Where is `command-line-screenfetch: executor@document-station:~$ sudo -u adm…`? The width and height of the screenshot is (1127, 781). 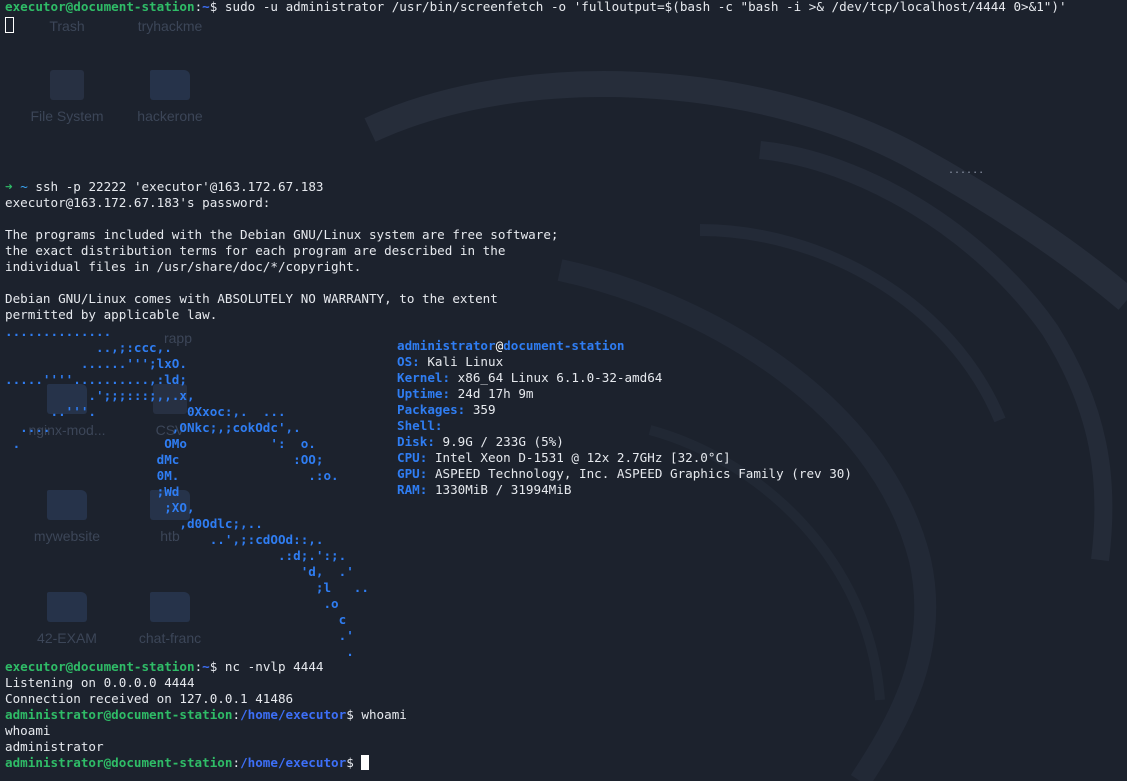
command-line-screenfetch: executor@document-station:~$ sudo -u adm… is located at coordinates (536, 7).